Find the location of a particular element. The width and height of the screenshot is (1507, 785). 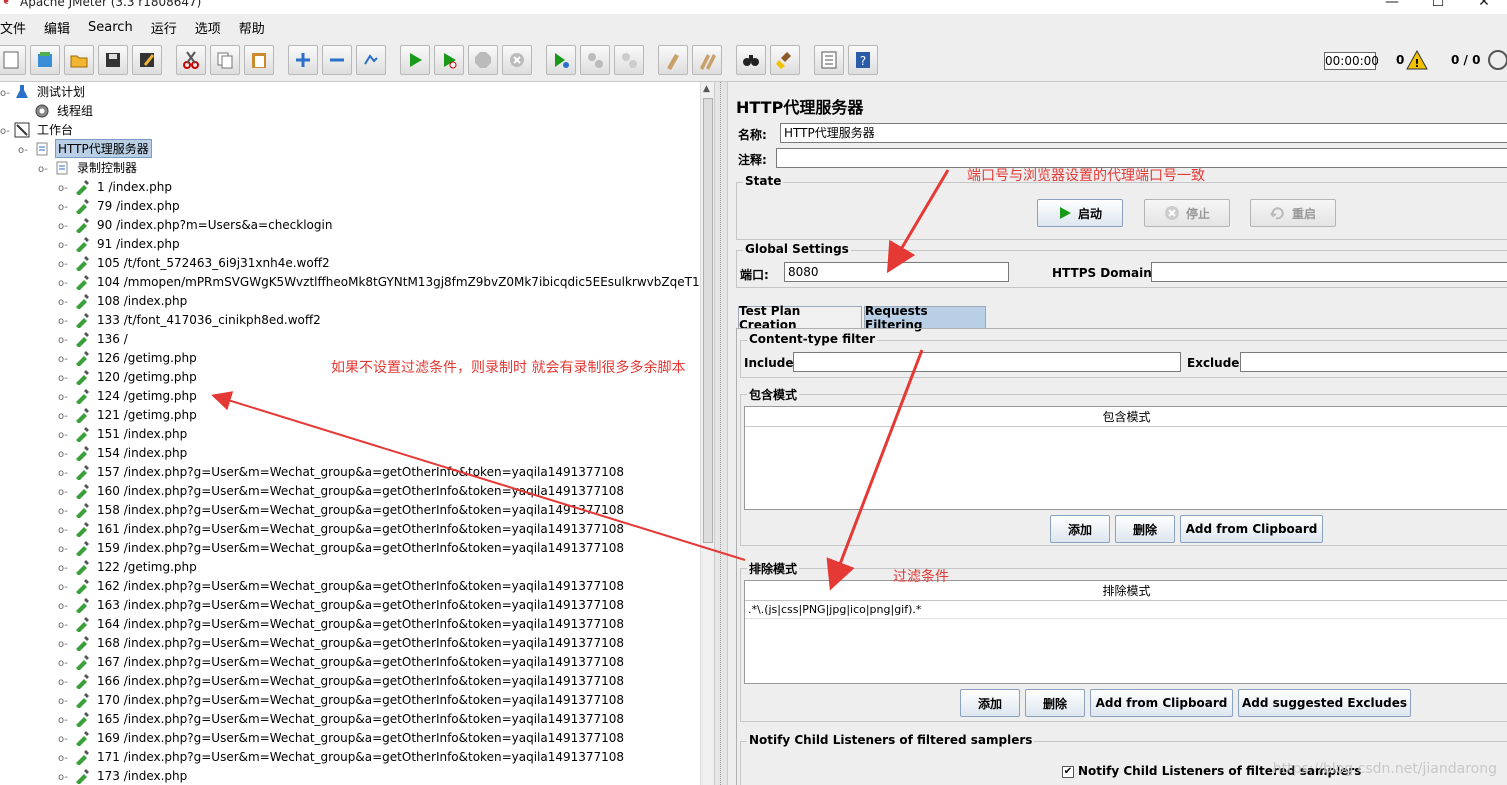

tree-node-sampler: 122 /getimg.php is located at coordinates (136, 566).